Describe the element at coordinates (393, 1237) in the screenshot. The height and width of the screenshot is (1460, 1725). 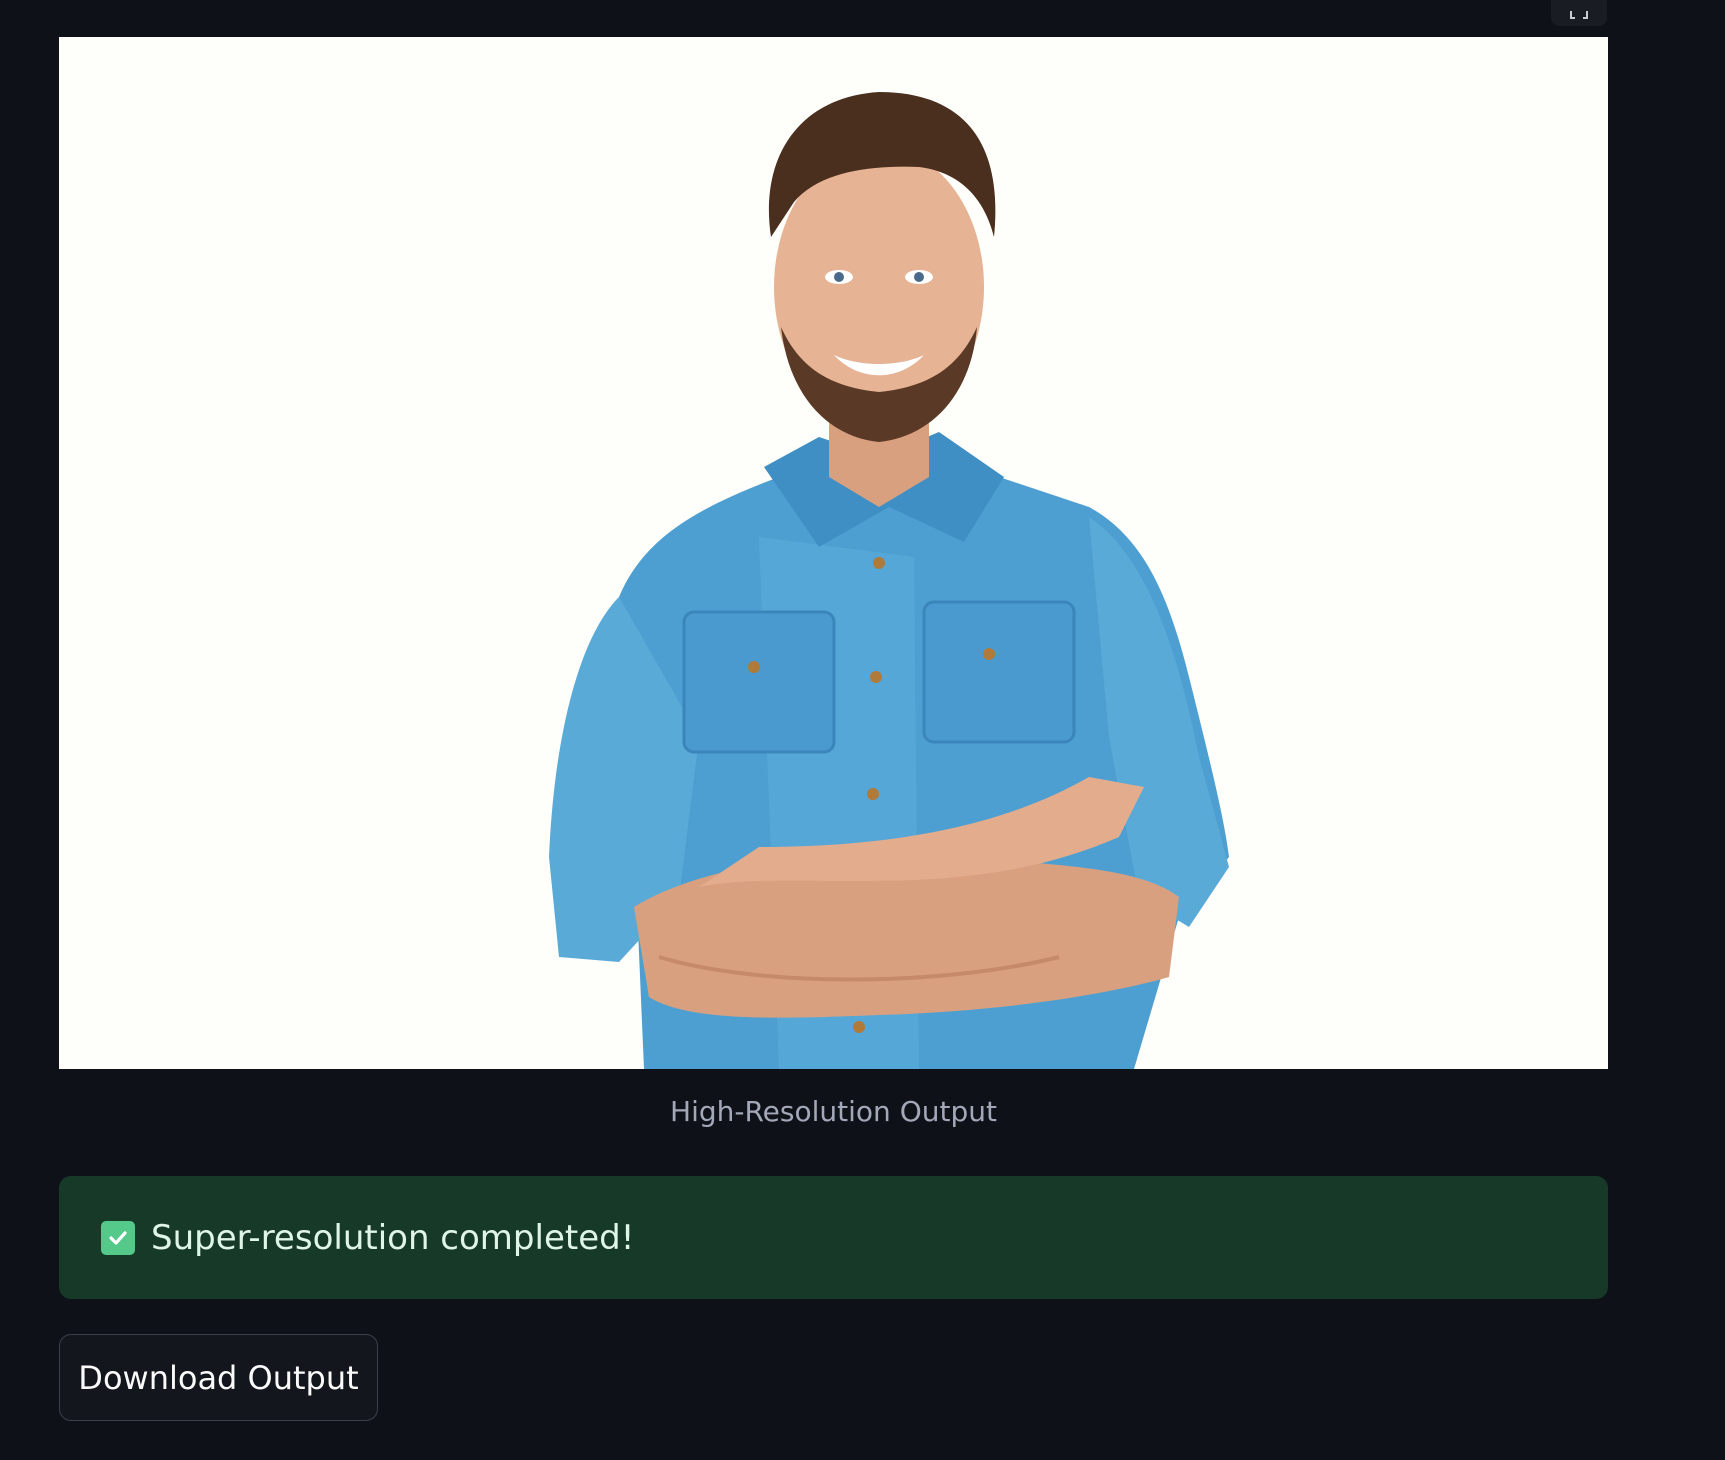
I see `success-message: Super-resolution completed!` at that location.